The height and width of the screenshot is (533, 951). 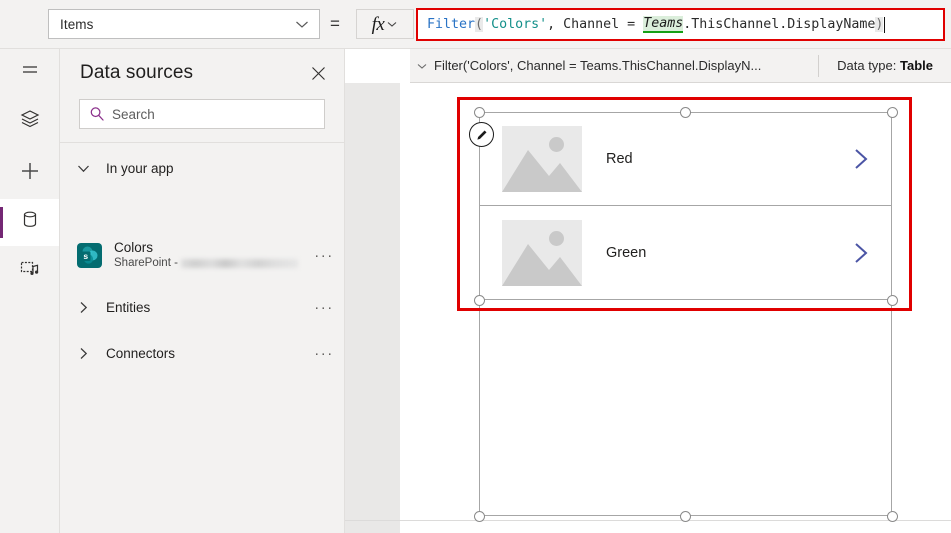 I want to click on fx-button: fx, so click(x=385, y=24).